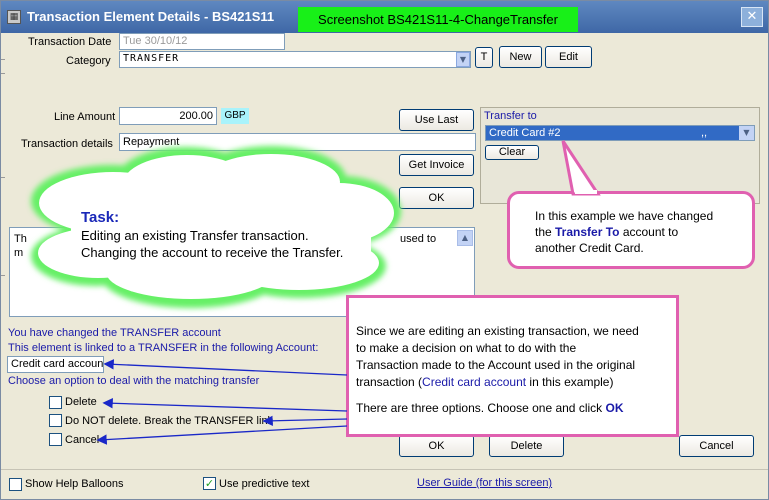  I want to click on arrow-to-account-field, so click(225, 367).